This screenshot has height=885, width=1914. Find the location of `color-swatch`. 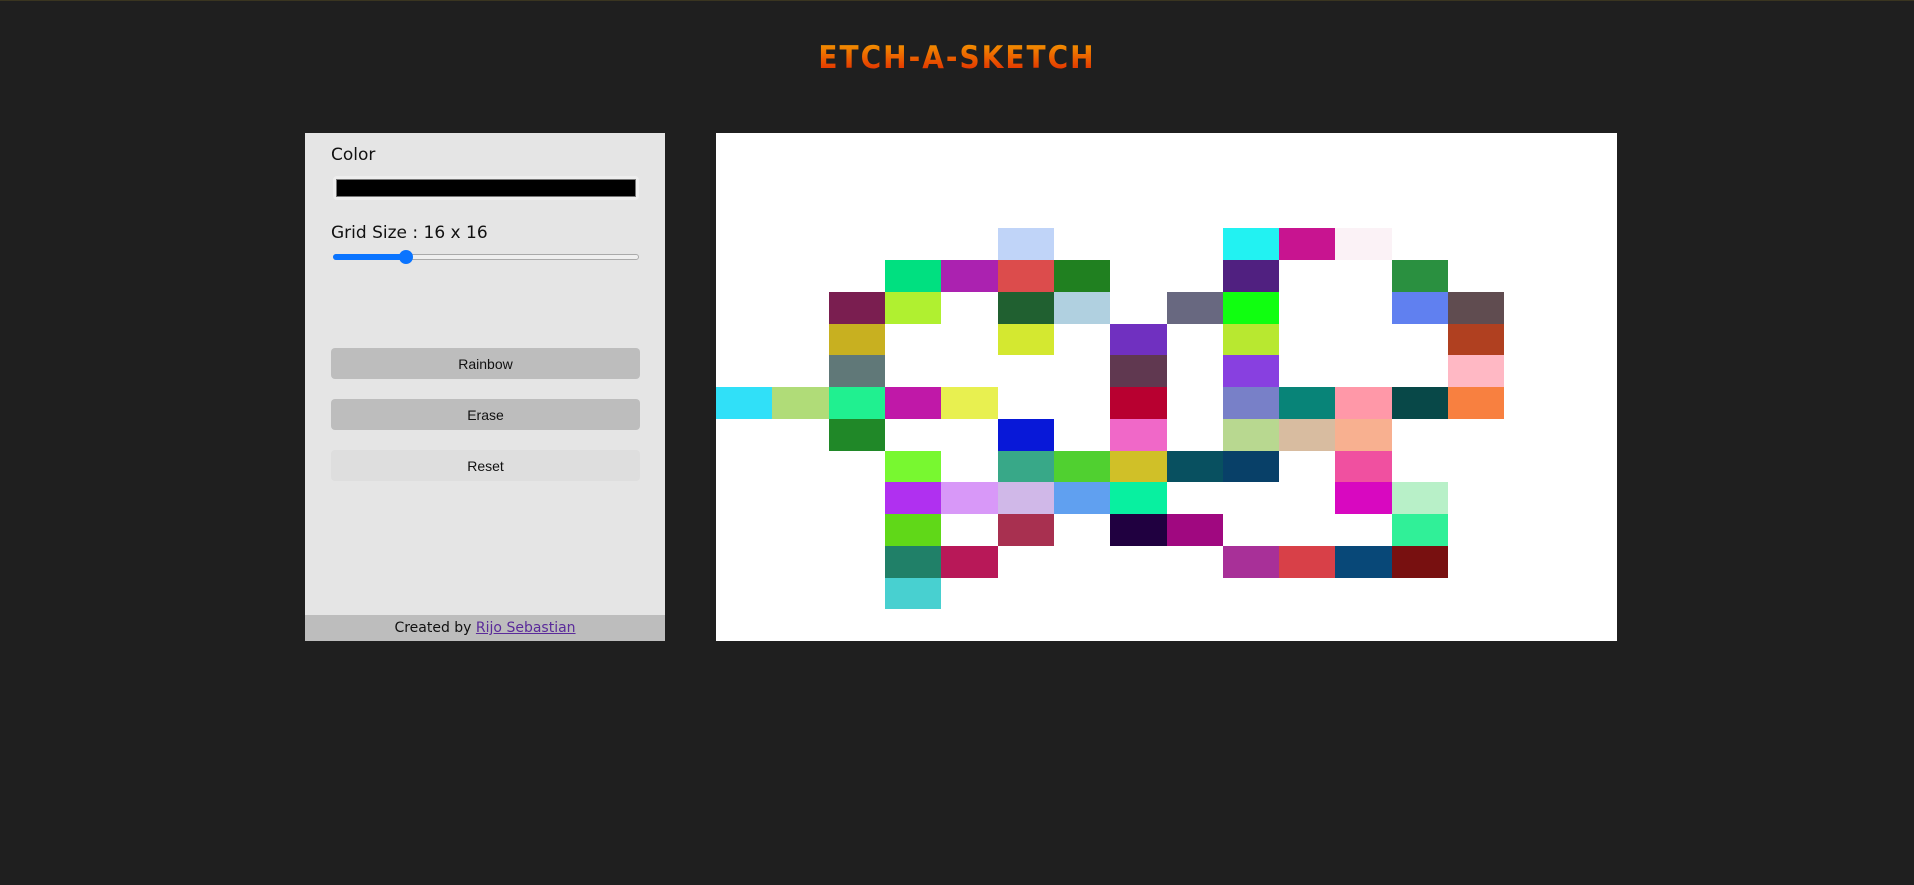

color-swatch is located at coordinates (486, 188).